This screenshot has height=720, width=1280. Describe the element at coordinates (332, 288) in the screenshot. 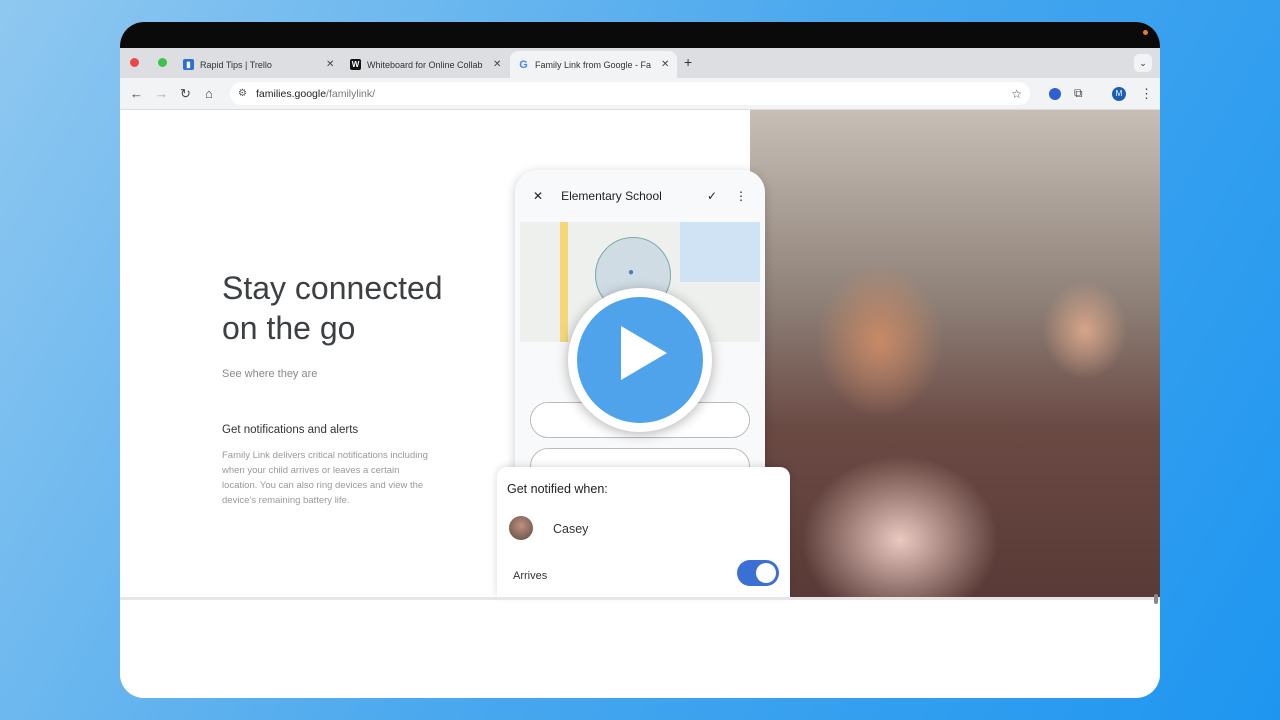

I see `hero-title-line1: Stay connected` at that location.